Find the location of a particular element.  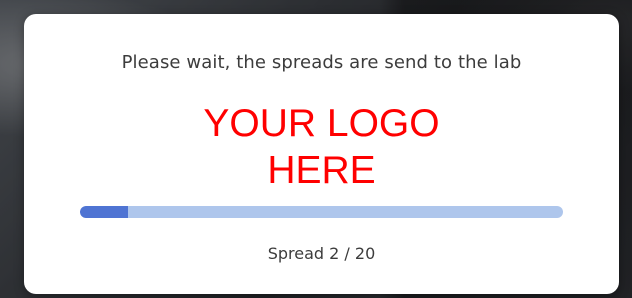

logo-line-1: YOUR LOGO is located at coordinates (321, 123).